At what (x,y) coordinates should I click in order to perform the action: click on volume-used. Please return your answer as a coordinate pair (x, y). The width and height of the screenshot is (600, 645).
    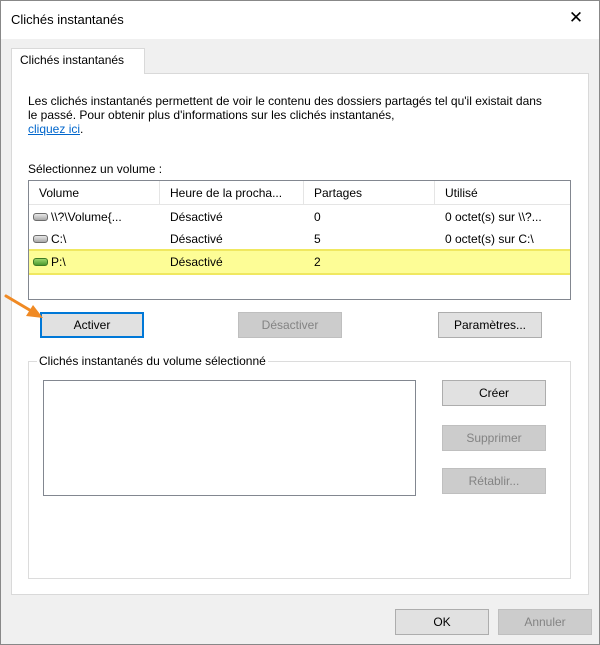
    Looking at the image, I should click on (507, 262).